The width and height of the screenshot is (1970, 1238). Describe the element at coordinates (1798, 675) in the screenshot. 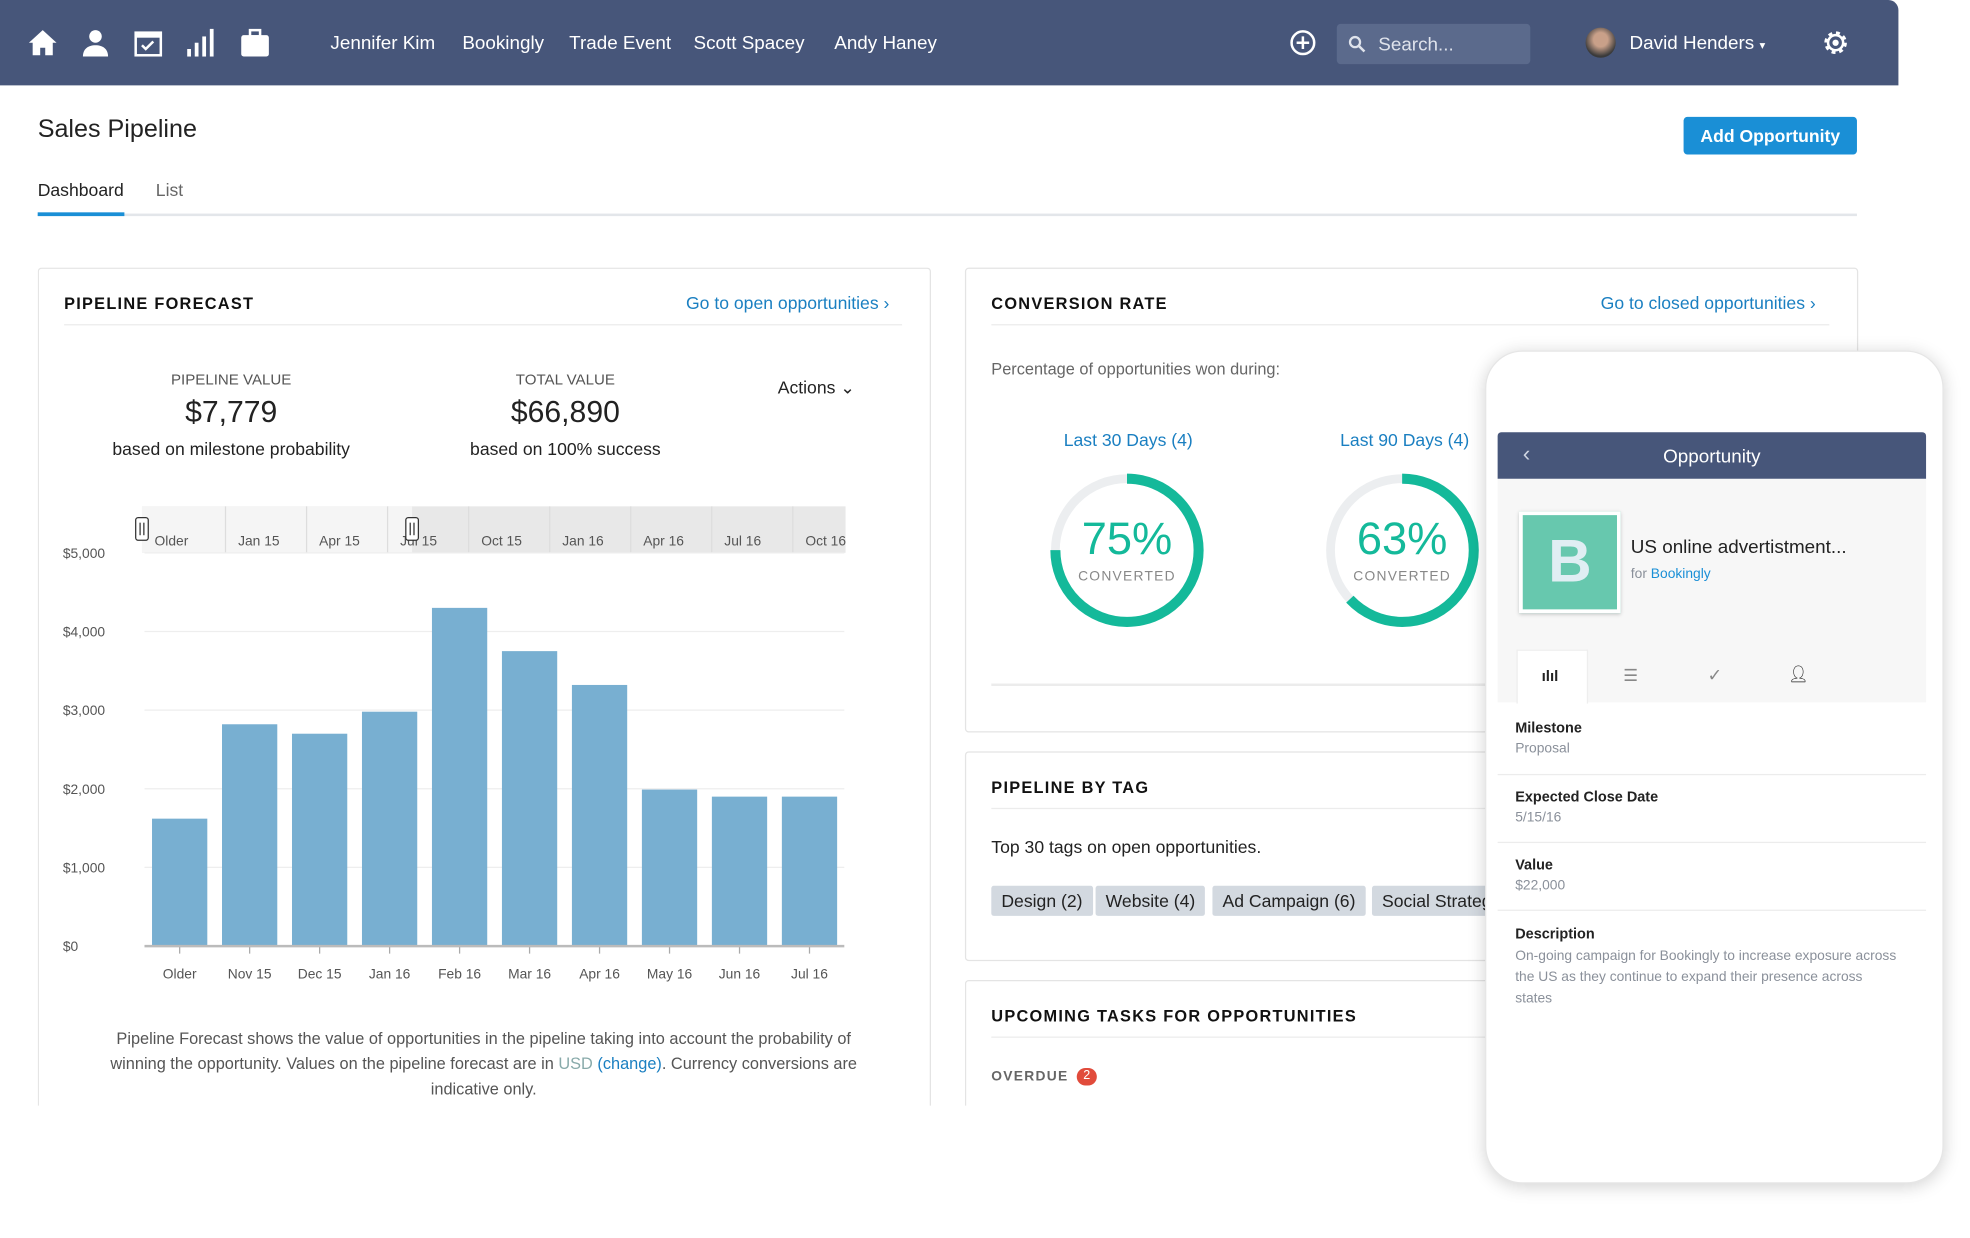

I see `person-icon: 👤︎` at that location.